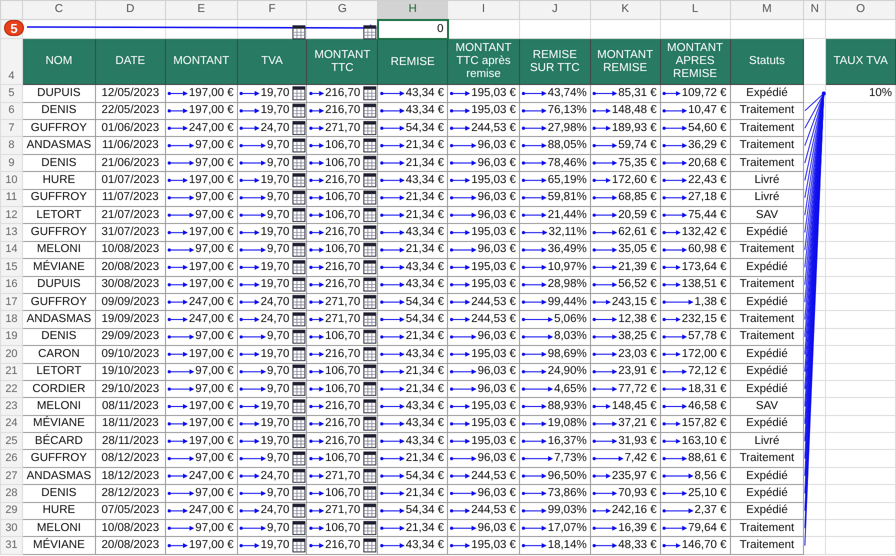  I want to click on column-letter: J, so click(554, 10).